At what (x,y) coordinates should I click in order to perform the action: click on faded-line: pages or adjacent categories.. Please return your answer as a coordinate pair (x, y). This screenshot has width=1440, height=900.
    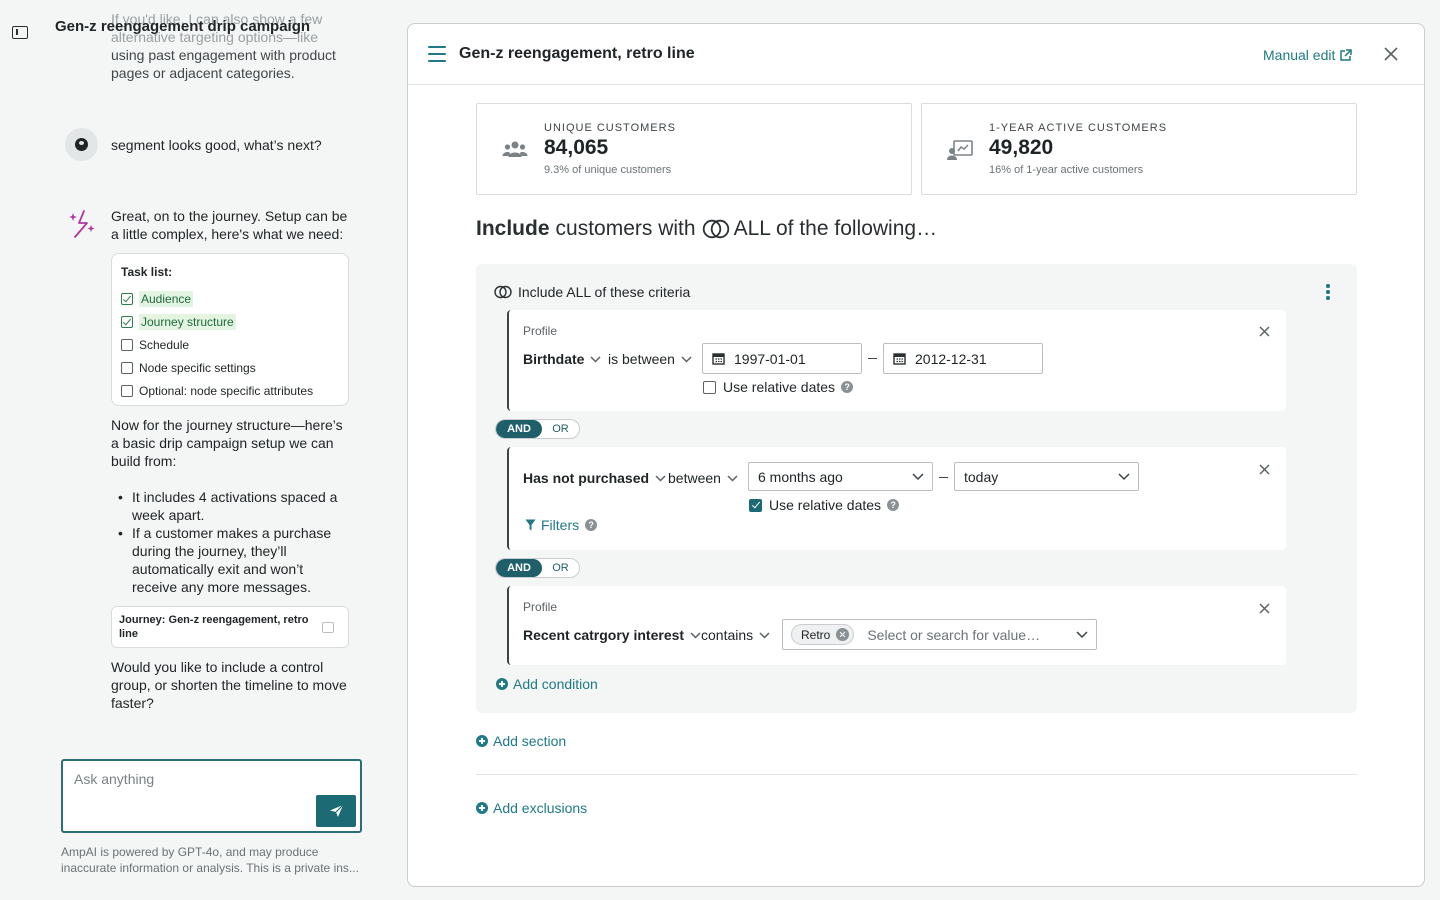
    Looking at the image, I should click on (203, 73).